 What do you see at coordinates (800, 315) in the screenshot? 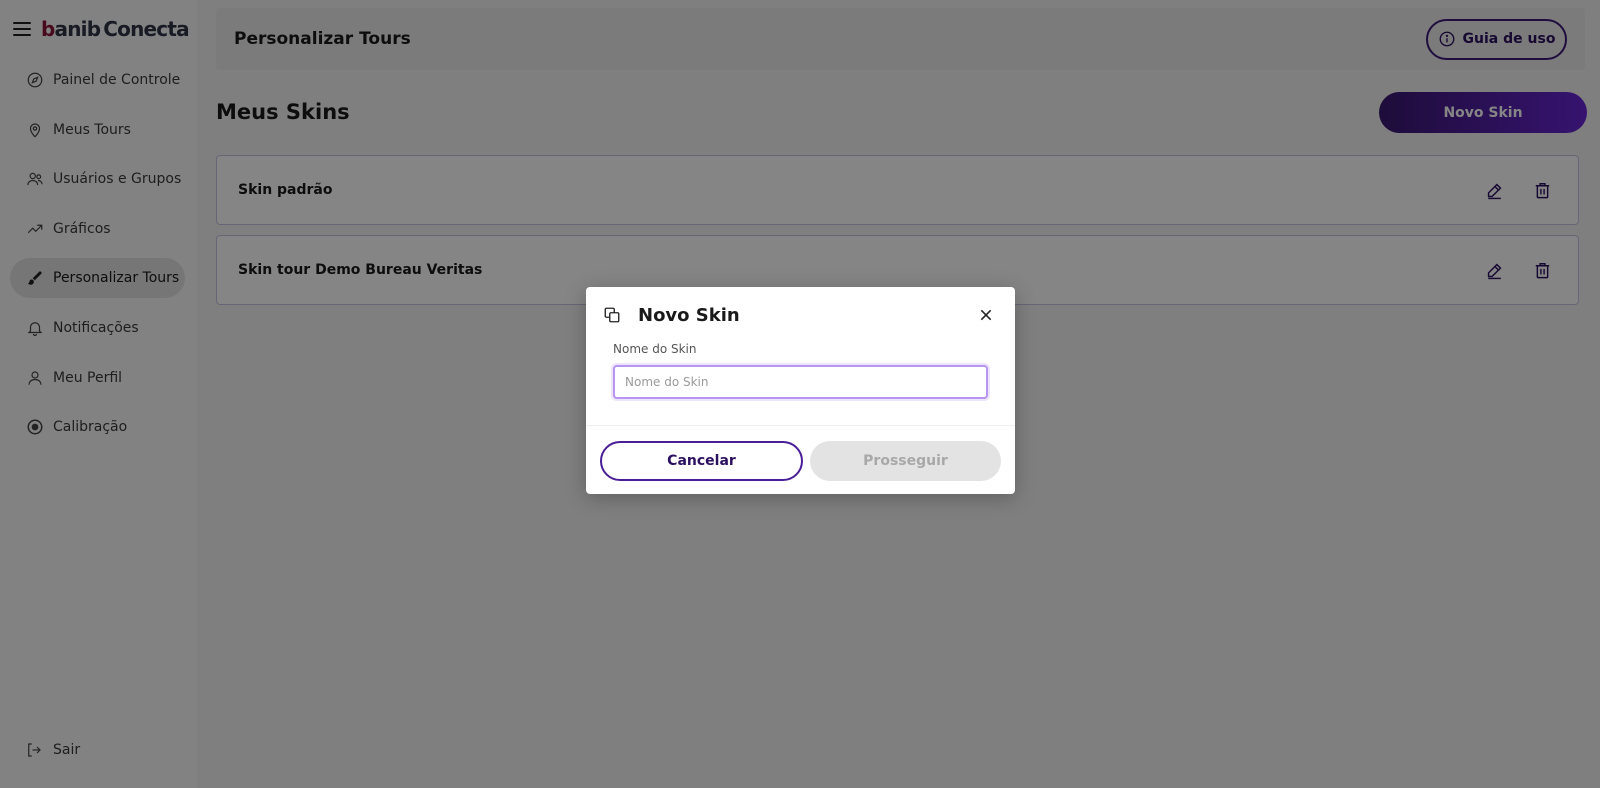
I see `dialog-header: Novo Skin` at bounding box center [800, 315].